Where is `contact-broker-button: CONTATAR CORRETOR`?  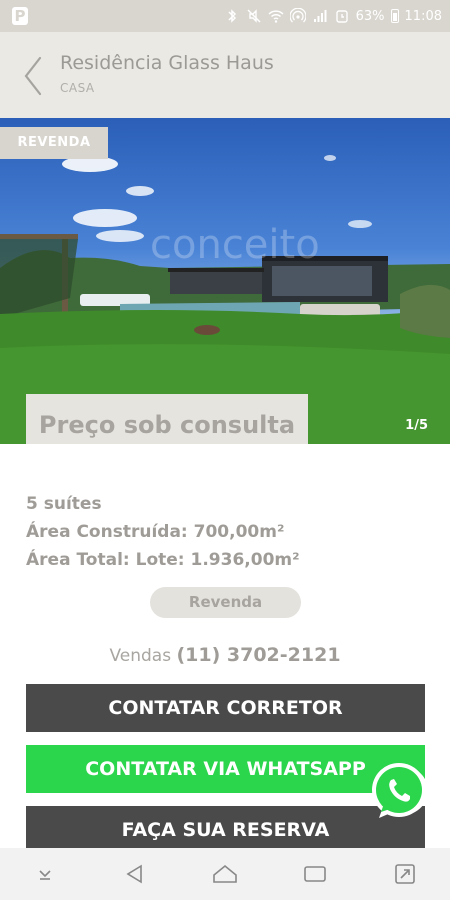 contact-broker-button: CONTATAR CORRETOR is located at coordinates (225, 708).